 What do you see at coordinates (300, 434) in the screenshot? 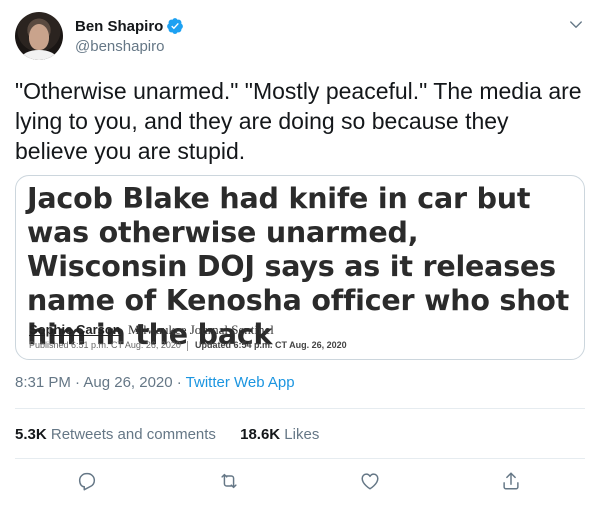
I see `likes-label: Likes` at bounding box center [300, 434].